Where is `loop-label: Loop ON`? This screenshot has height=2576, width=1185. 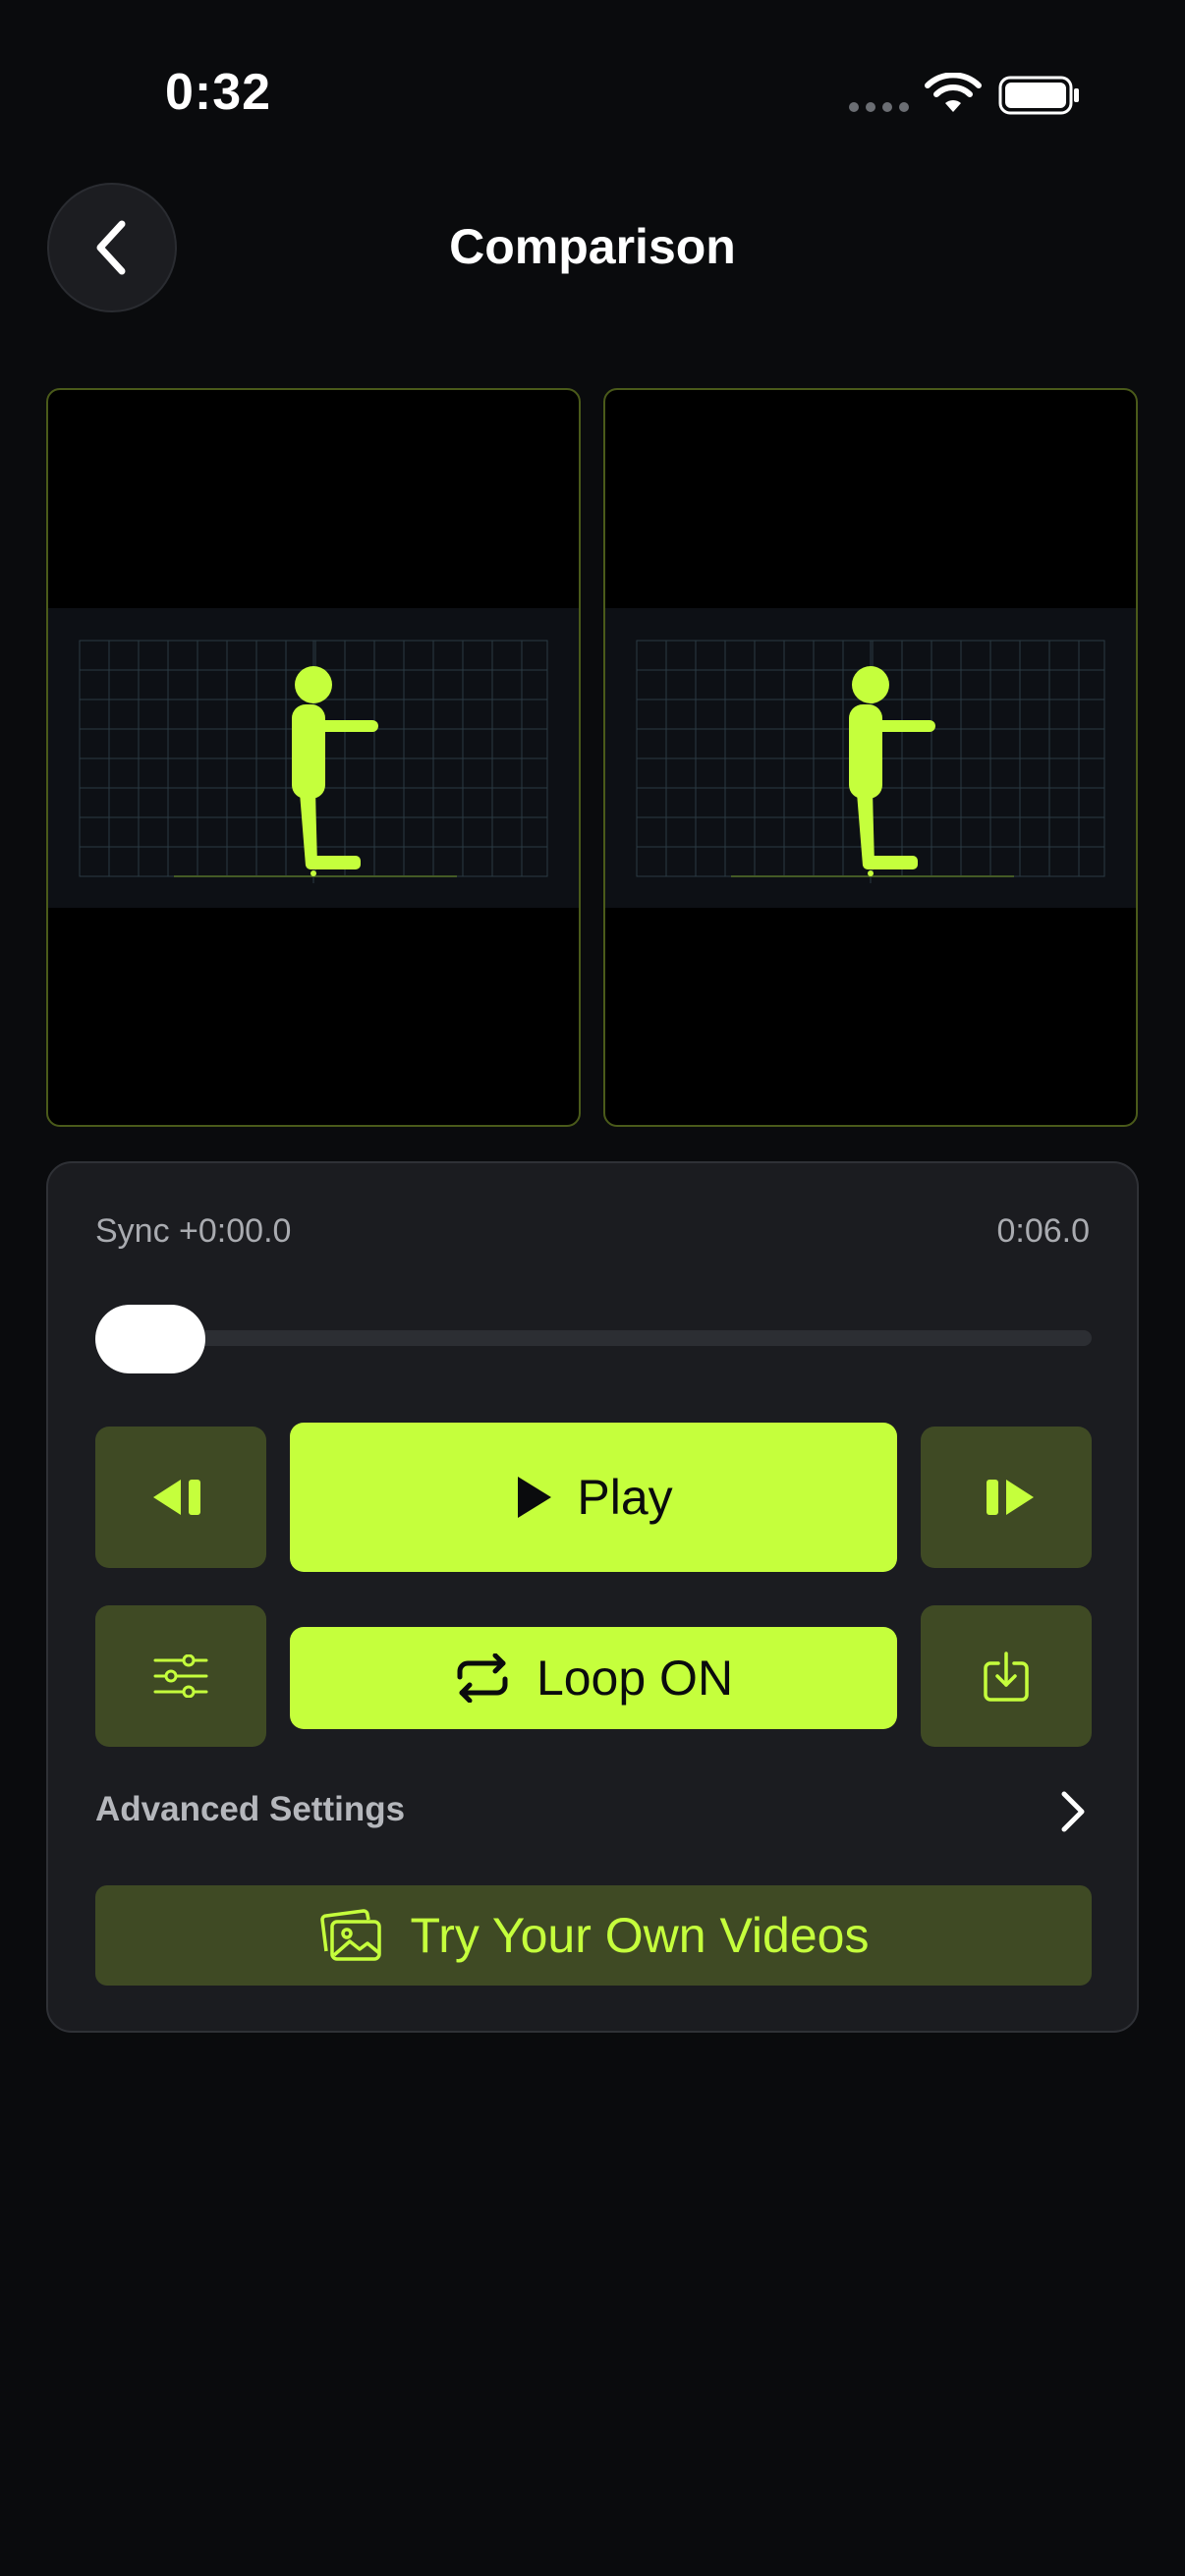 loop-label: Loop ON is located at coordinates (635, 1678).